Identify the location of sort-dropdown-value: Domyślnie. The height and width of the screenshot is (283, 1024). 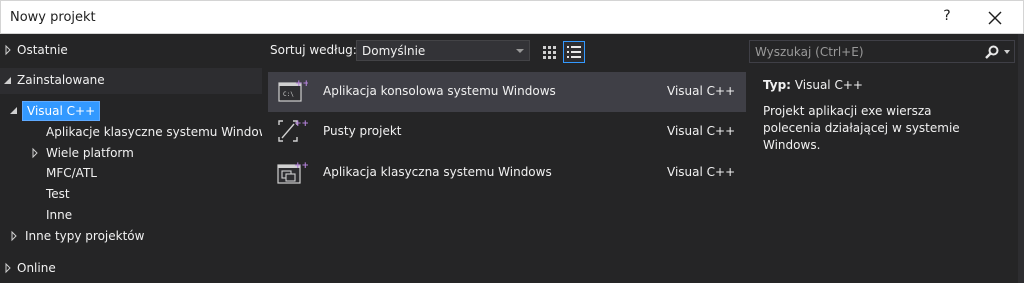
(394, 51).